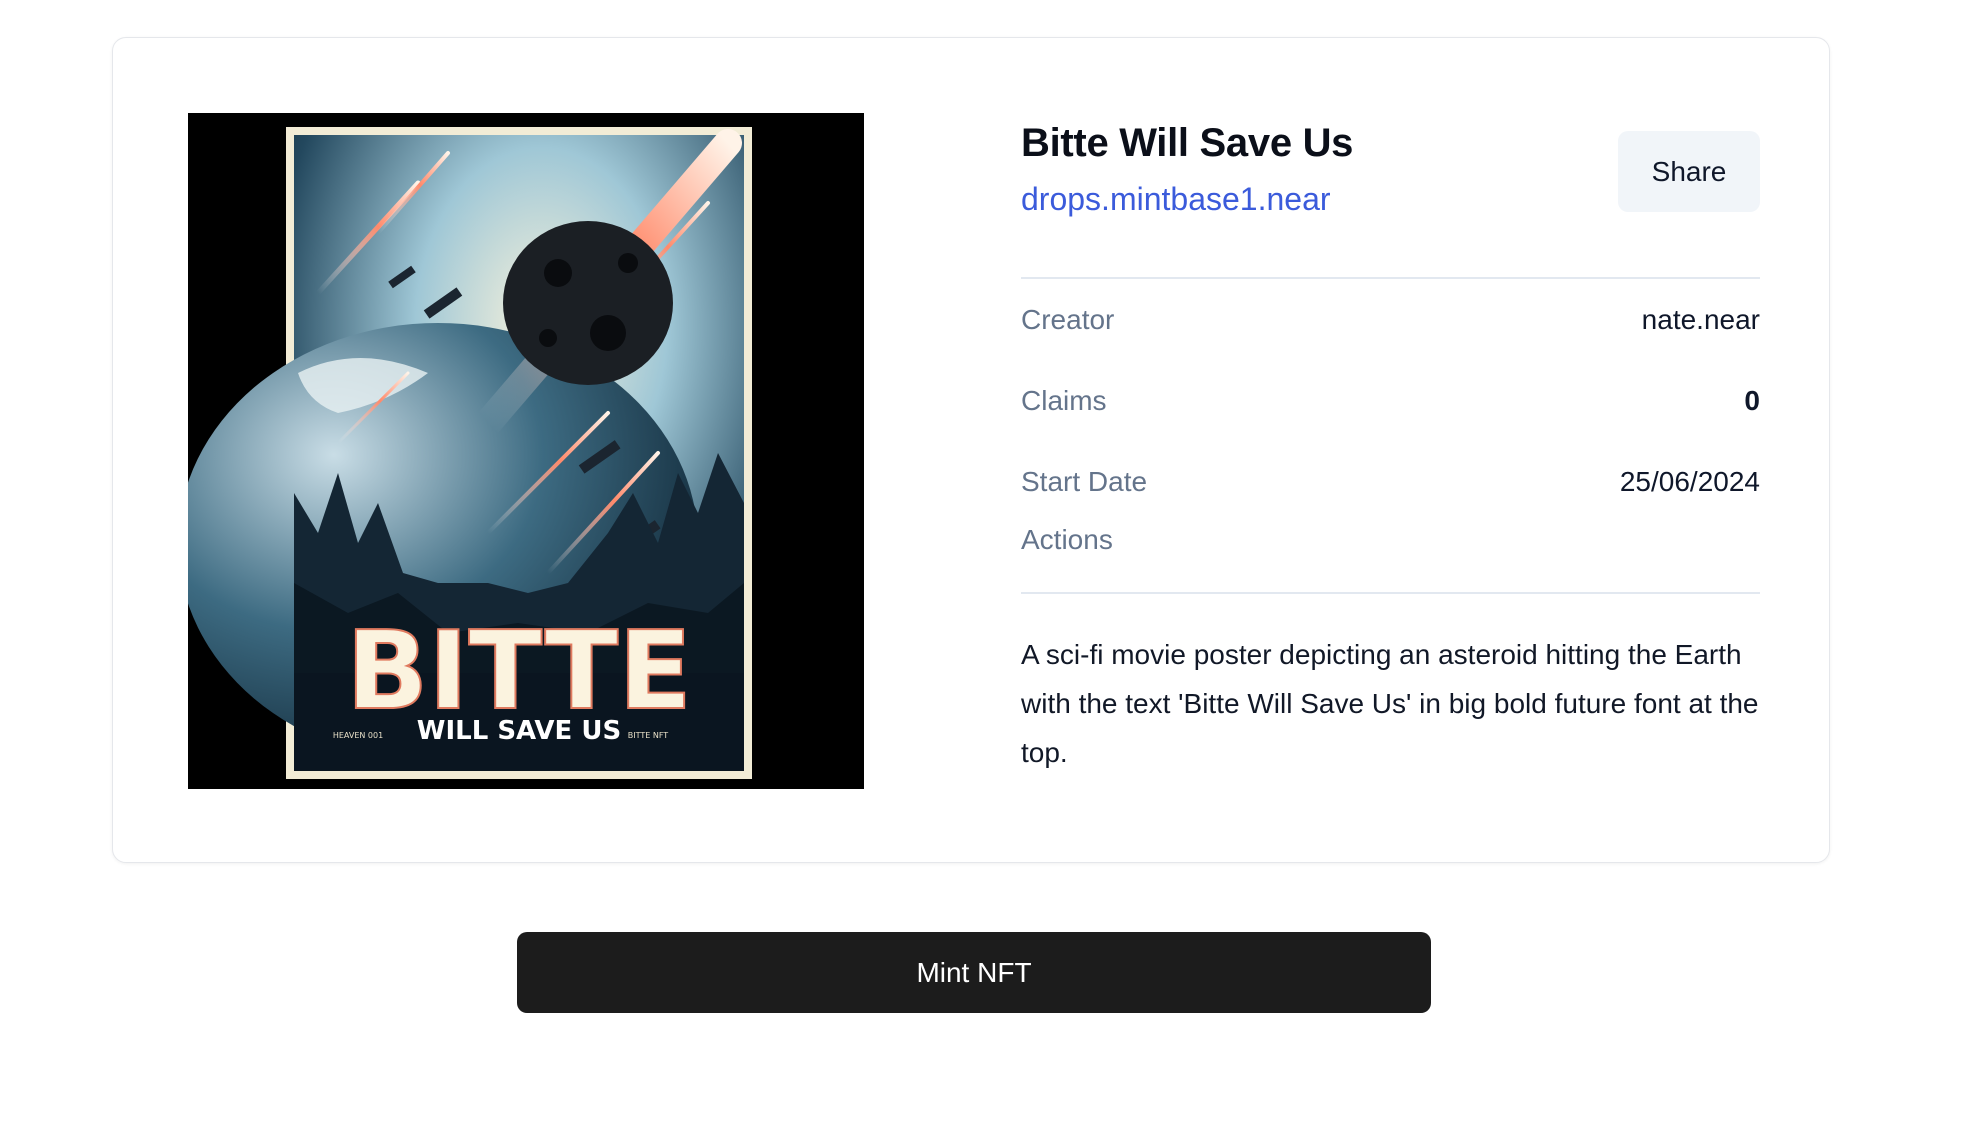  I want to click on claims-row: Claims 0, so click(1390, 400).